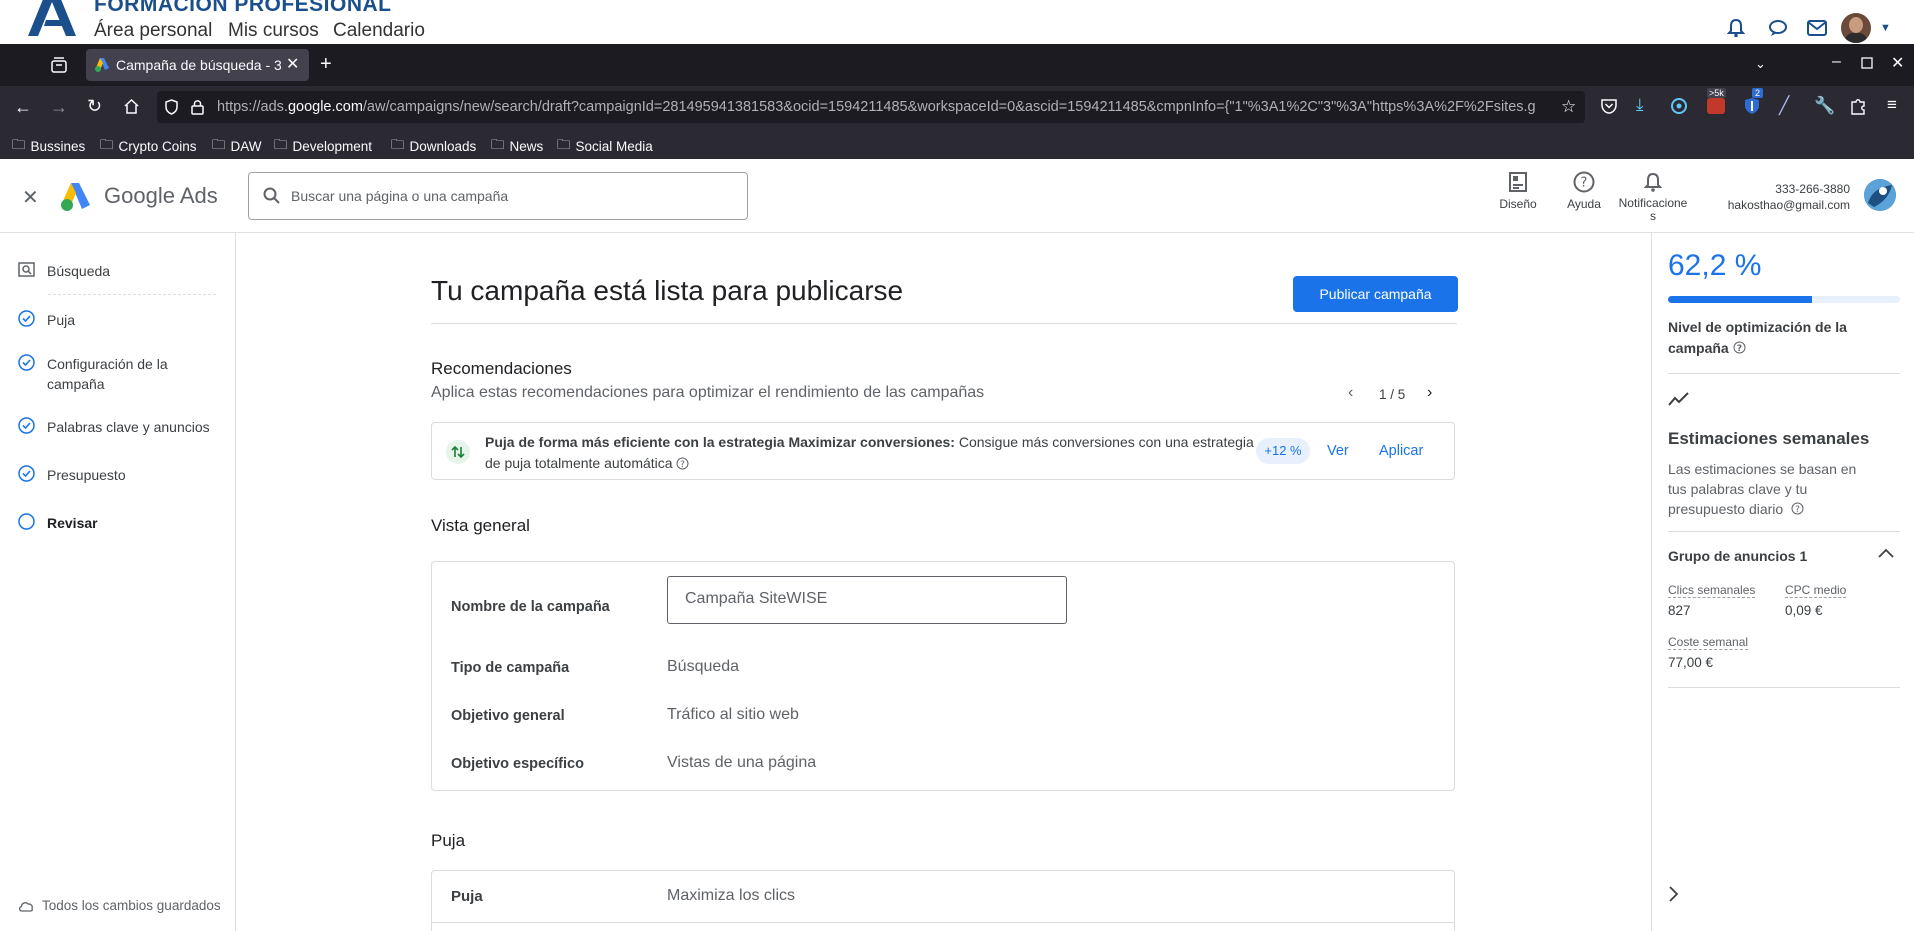  I want to click on bookmark-development: 🗀 Development, so click(323, 146).